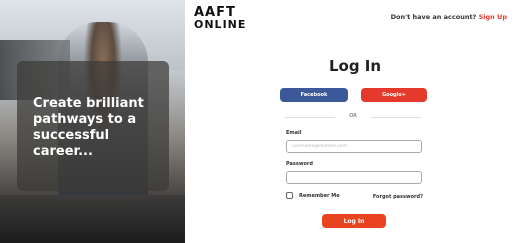 The image size is (524, 243). I want to click on brand-logo: AAFT ONLINE, so click(220, 18).